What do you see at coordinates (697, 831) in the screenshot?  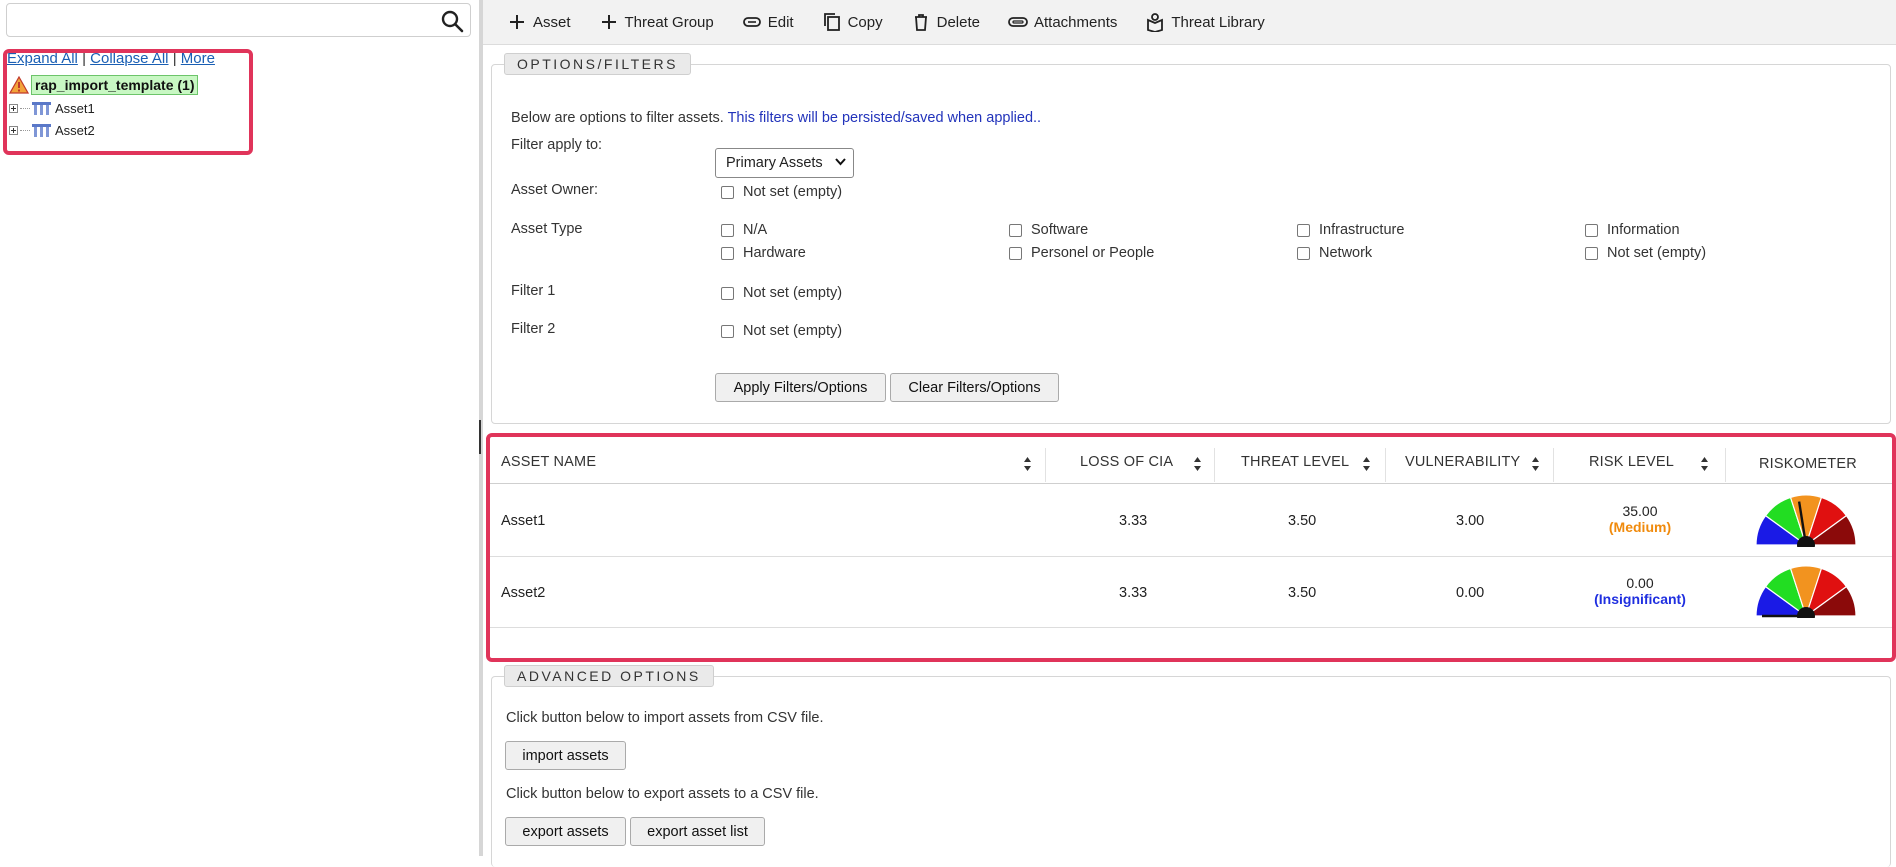 I see `export-asset-list-button: export asset list` at bounding box center [697, 831].